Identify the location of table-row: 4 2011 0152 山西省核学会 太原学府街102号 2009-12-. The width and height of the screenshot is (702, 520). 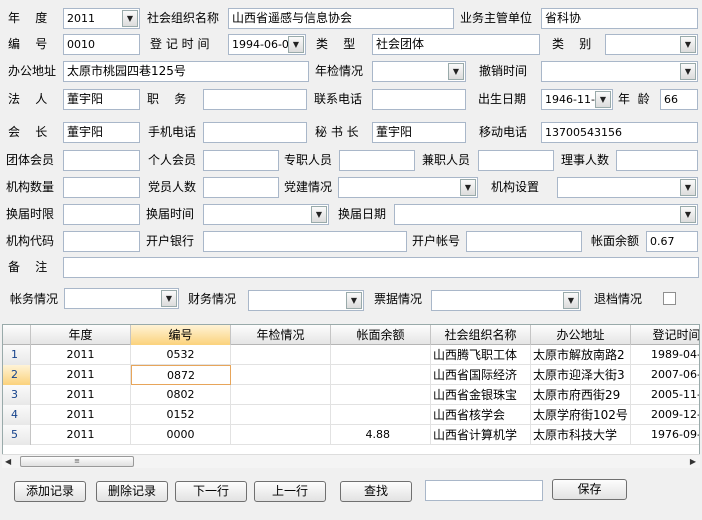
(351, 415).